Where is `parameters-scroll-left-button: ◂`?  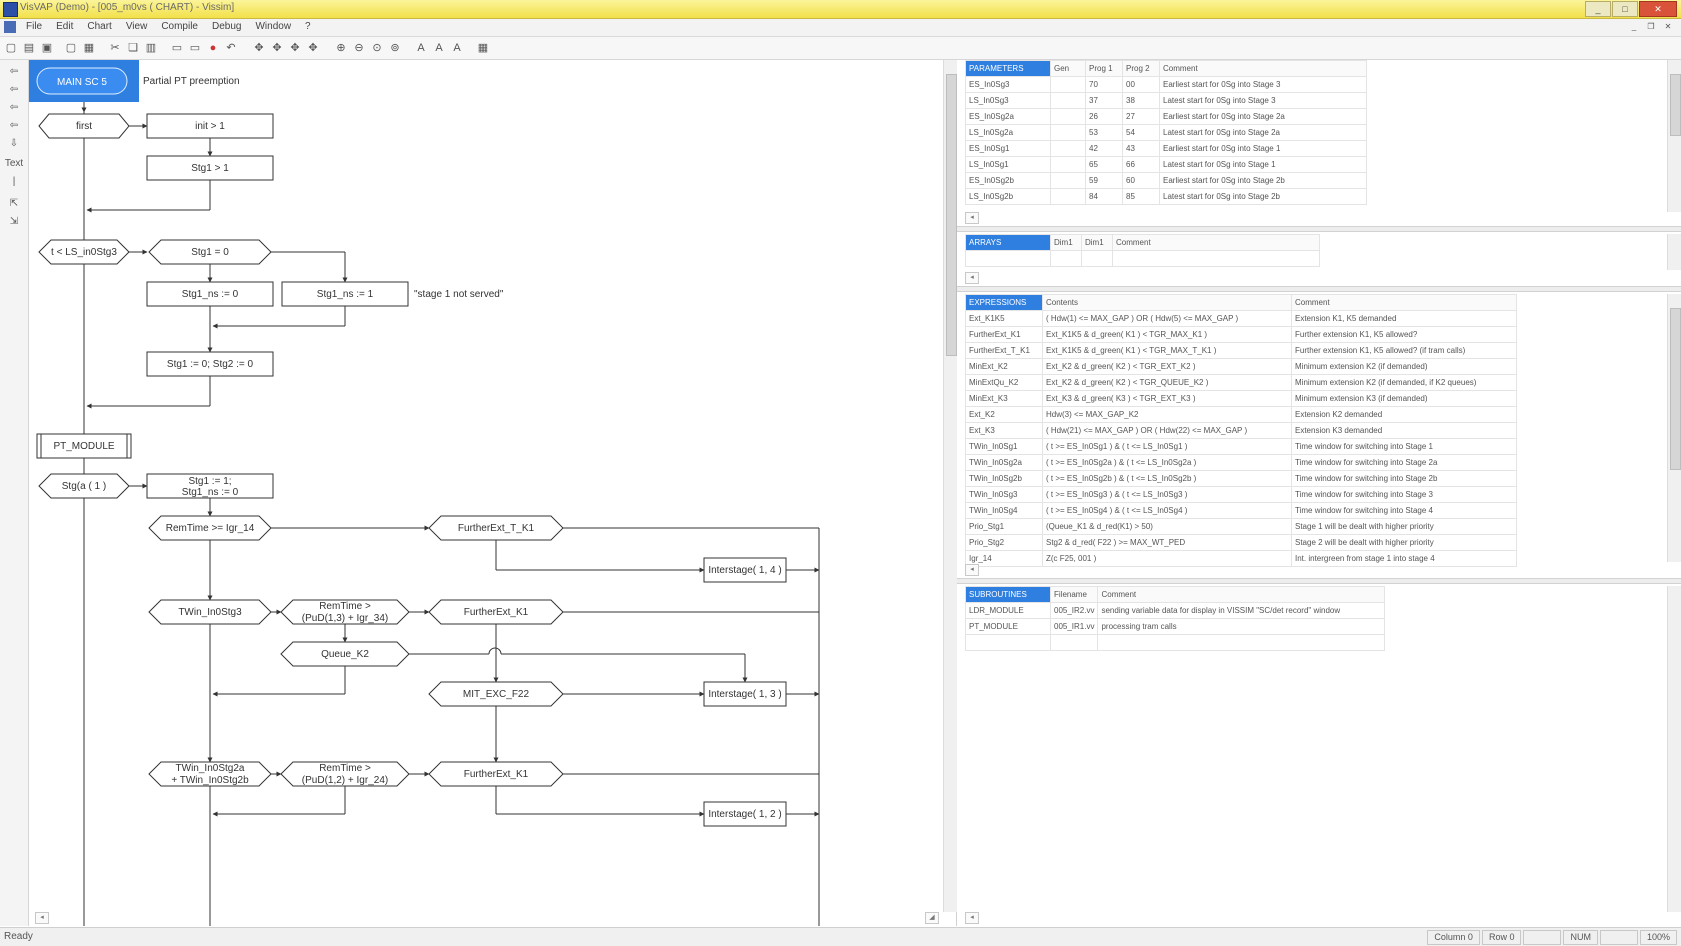
parameters-scroll-left-button: ◂ is located at coordinates (972, 218).